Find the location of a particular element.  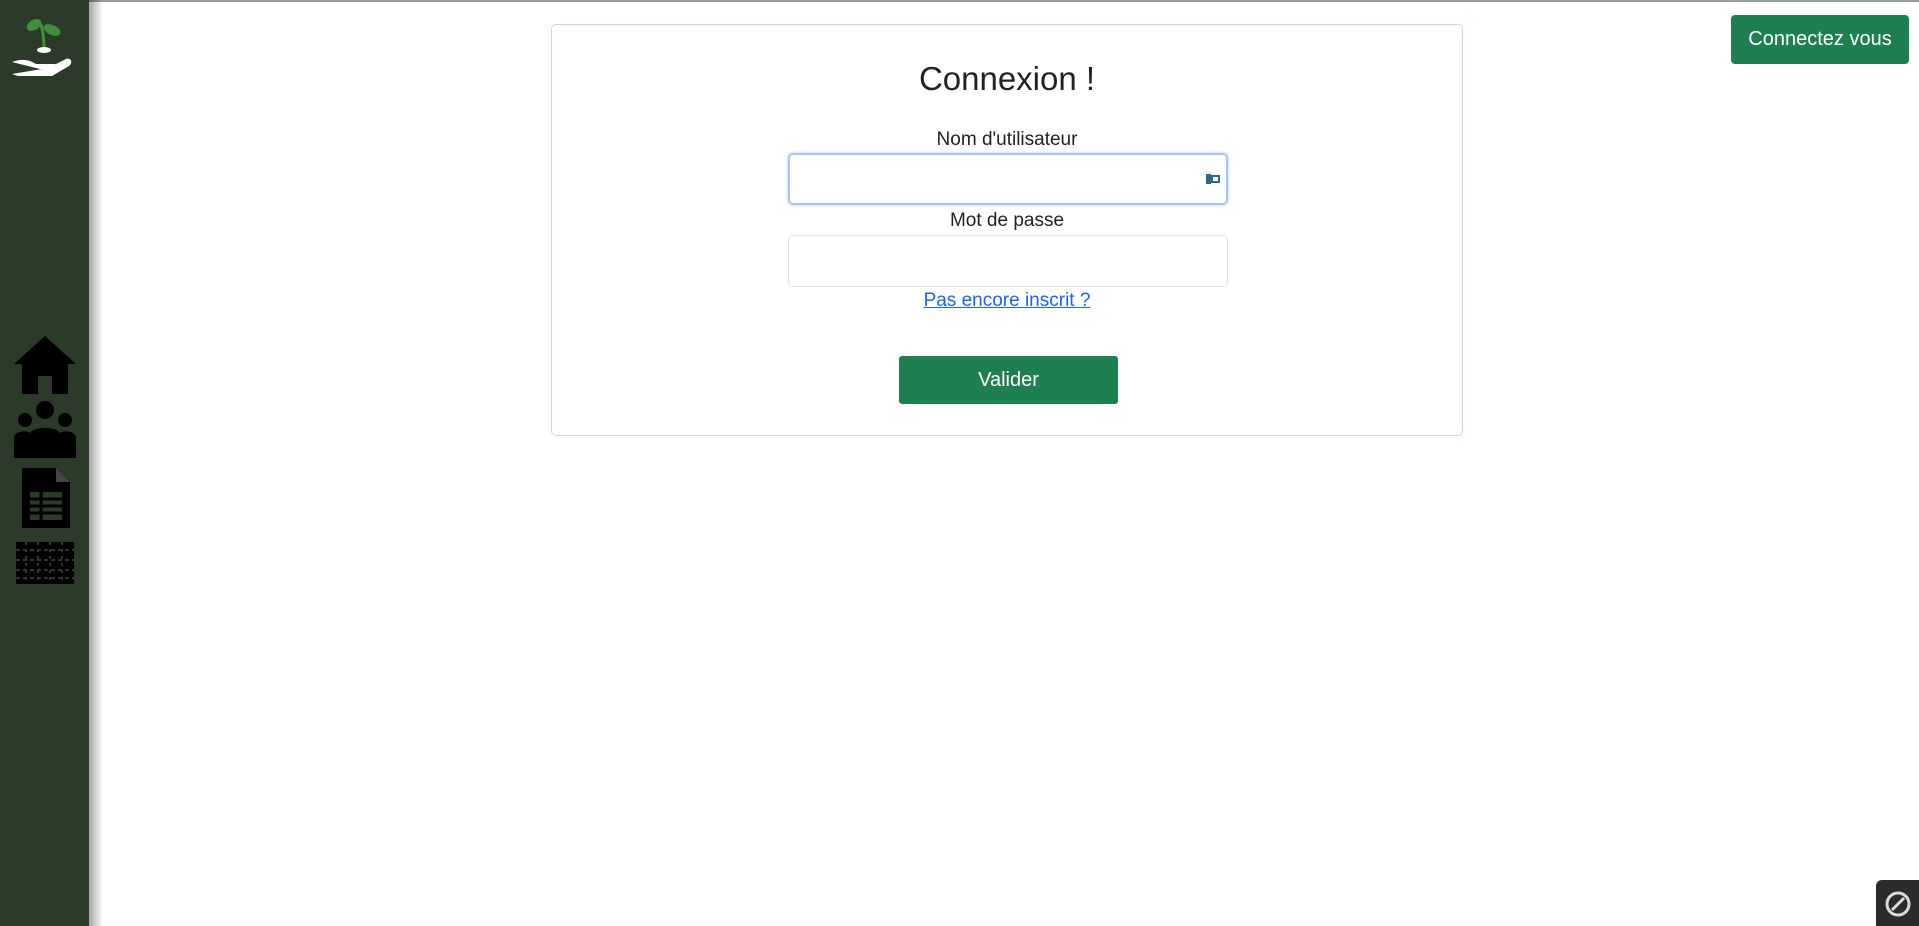

sidebar is located at coordinates (44, 463).